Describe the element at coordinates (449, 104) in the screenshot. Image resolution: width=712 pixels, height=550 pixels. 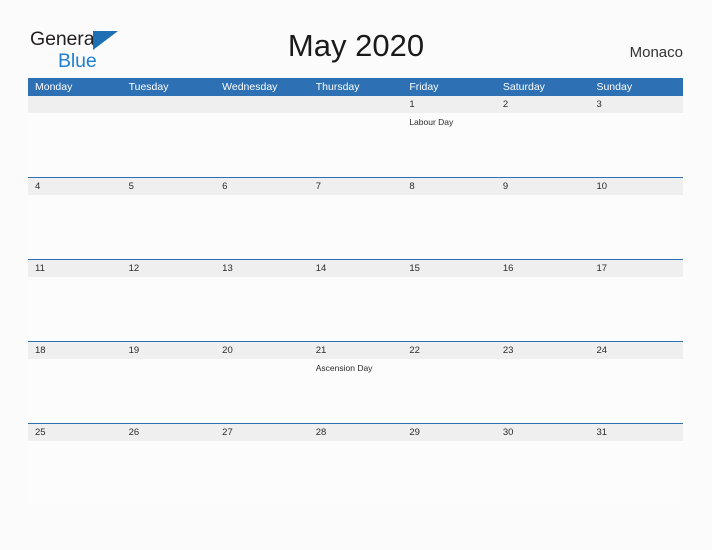
I see `day-number: 1` at that location.